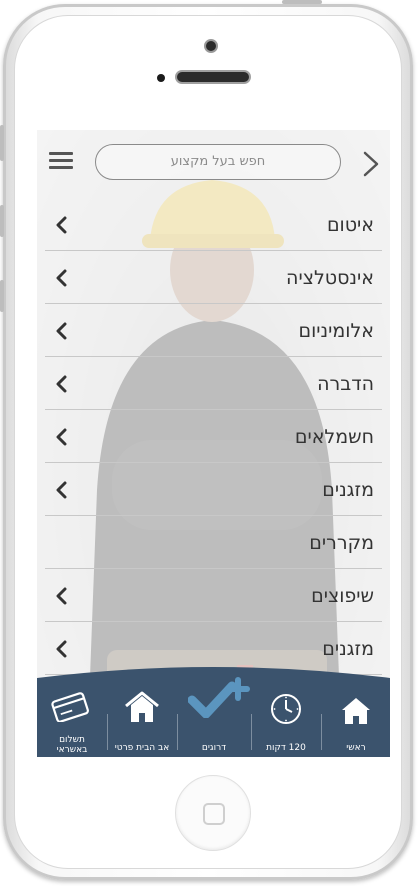  I want to click on volume-down-button, so click(2, 296).